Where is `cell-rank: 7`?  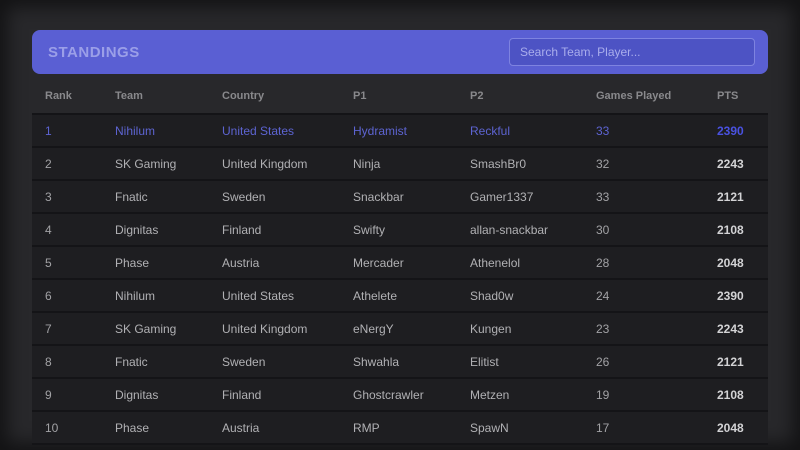
cell-rank: 7 is located at coordinates (48, 328).